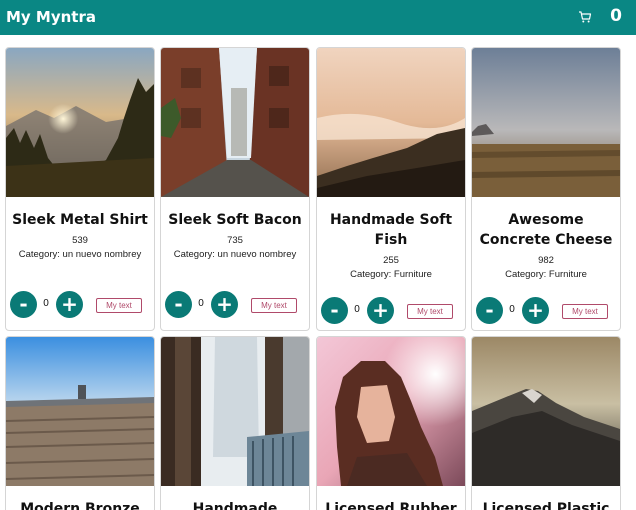 The height and width of the screenshot is (510, 636). Describe the element at coordinates (80, 504) in the screenshot. I see `product-title: Modern Bronze` at that location.